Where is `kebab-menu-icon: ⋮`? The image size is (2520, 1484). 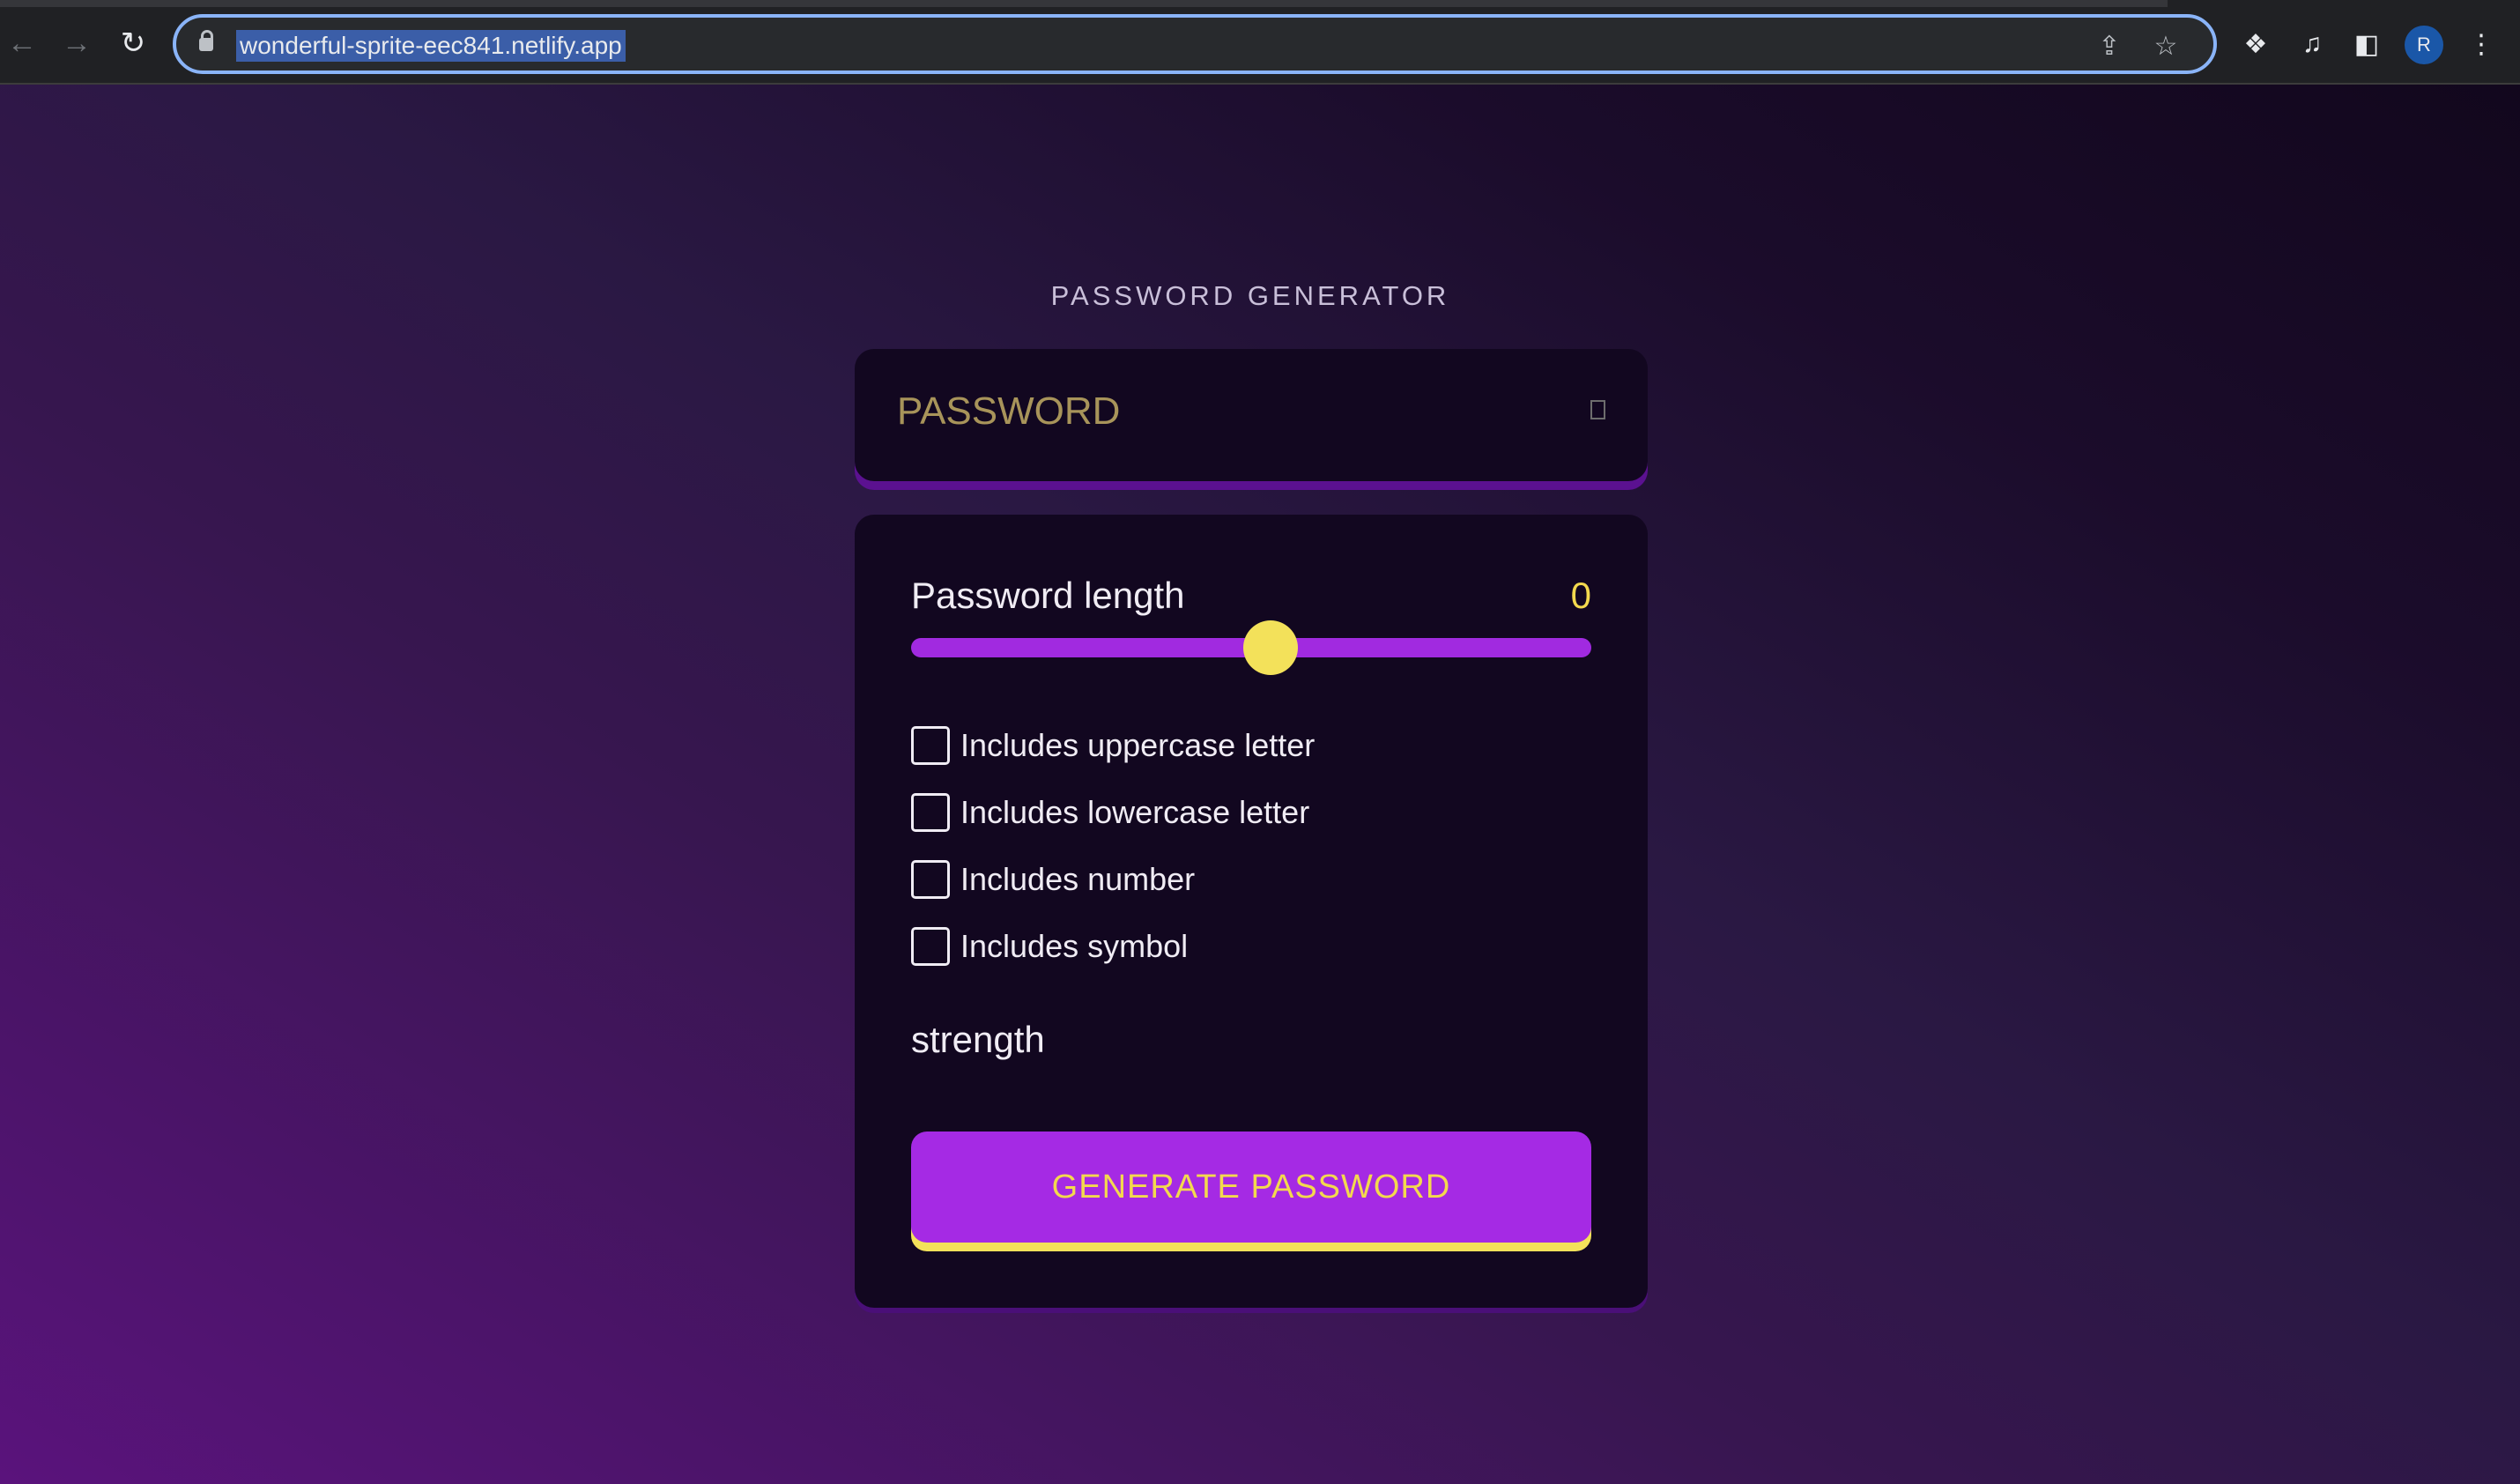 kebab-menu-icon: ⋮ is located at coordinates (2481, 44).